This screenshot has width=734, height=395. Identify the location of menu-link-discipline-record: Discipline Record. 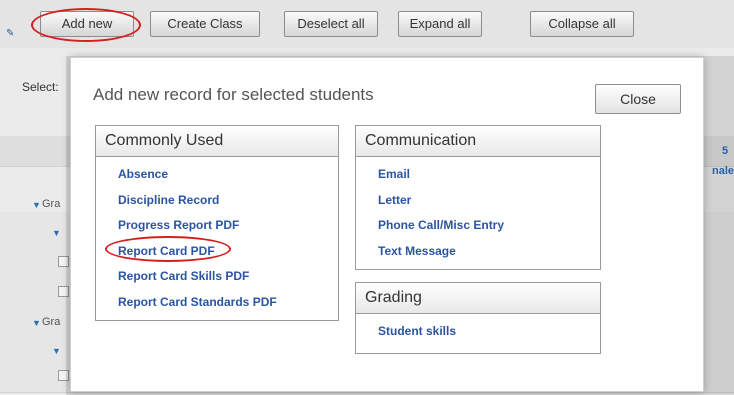
(228, 205).